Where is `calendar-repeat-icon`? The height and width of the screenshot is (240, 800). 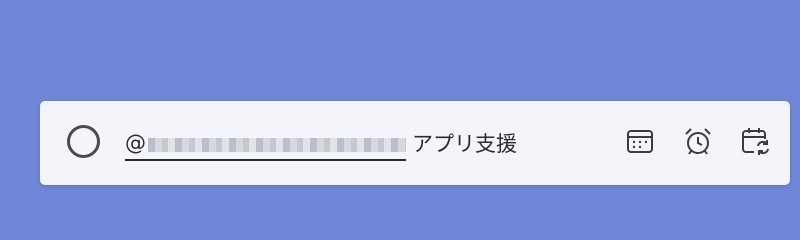
calendar-repeat-icon is located at coordinates (755, 143).